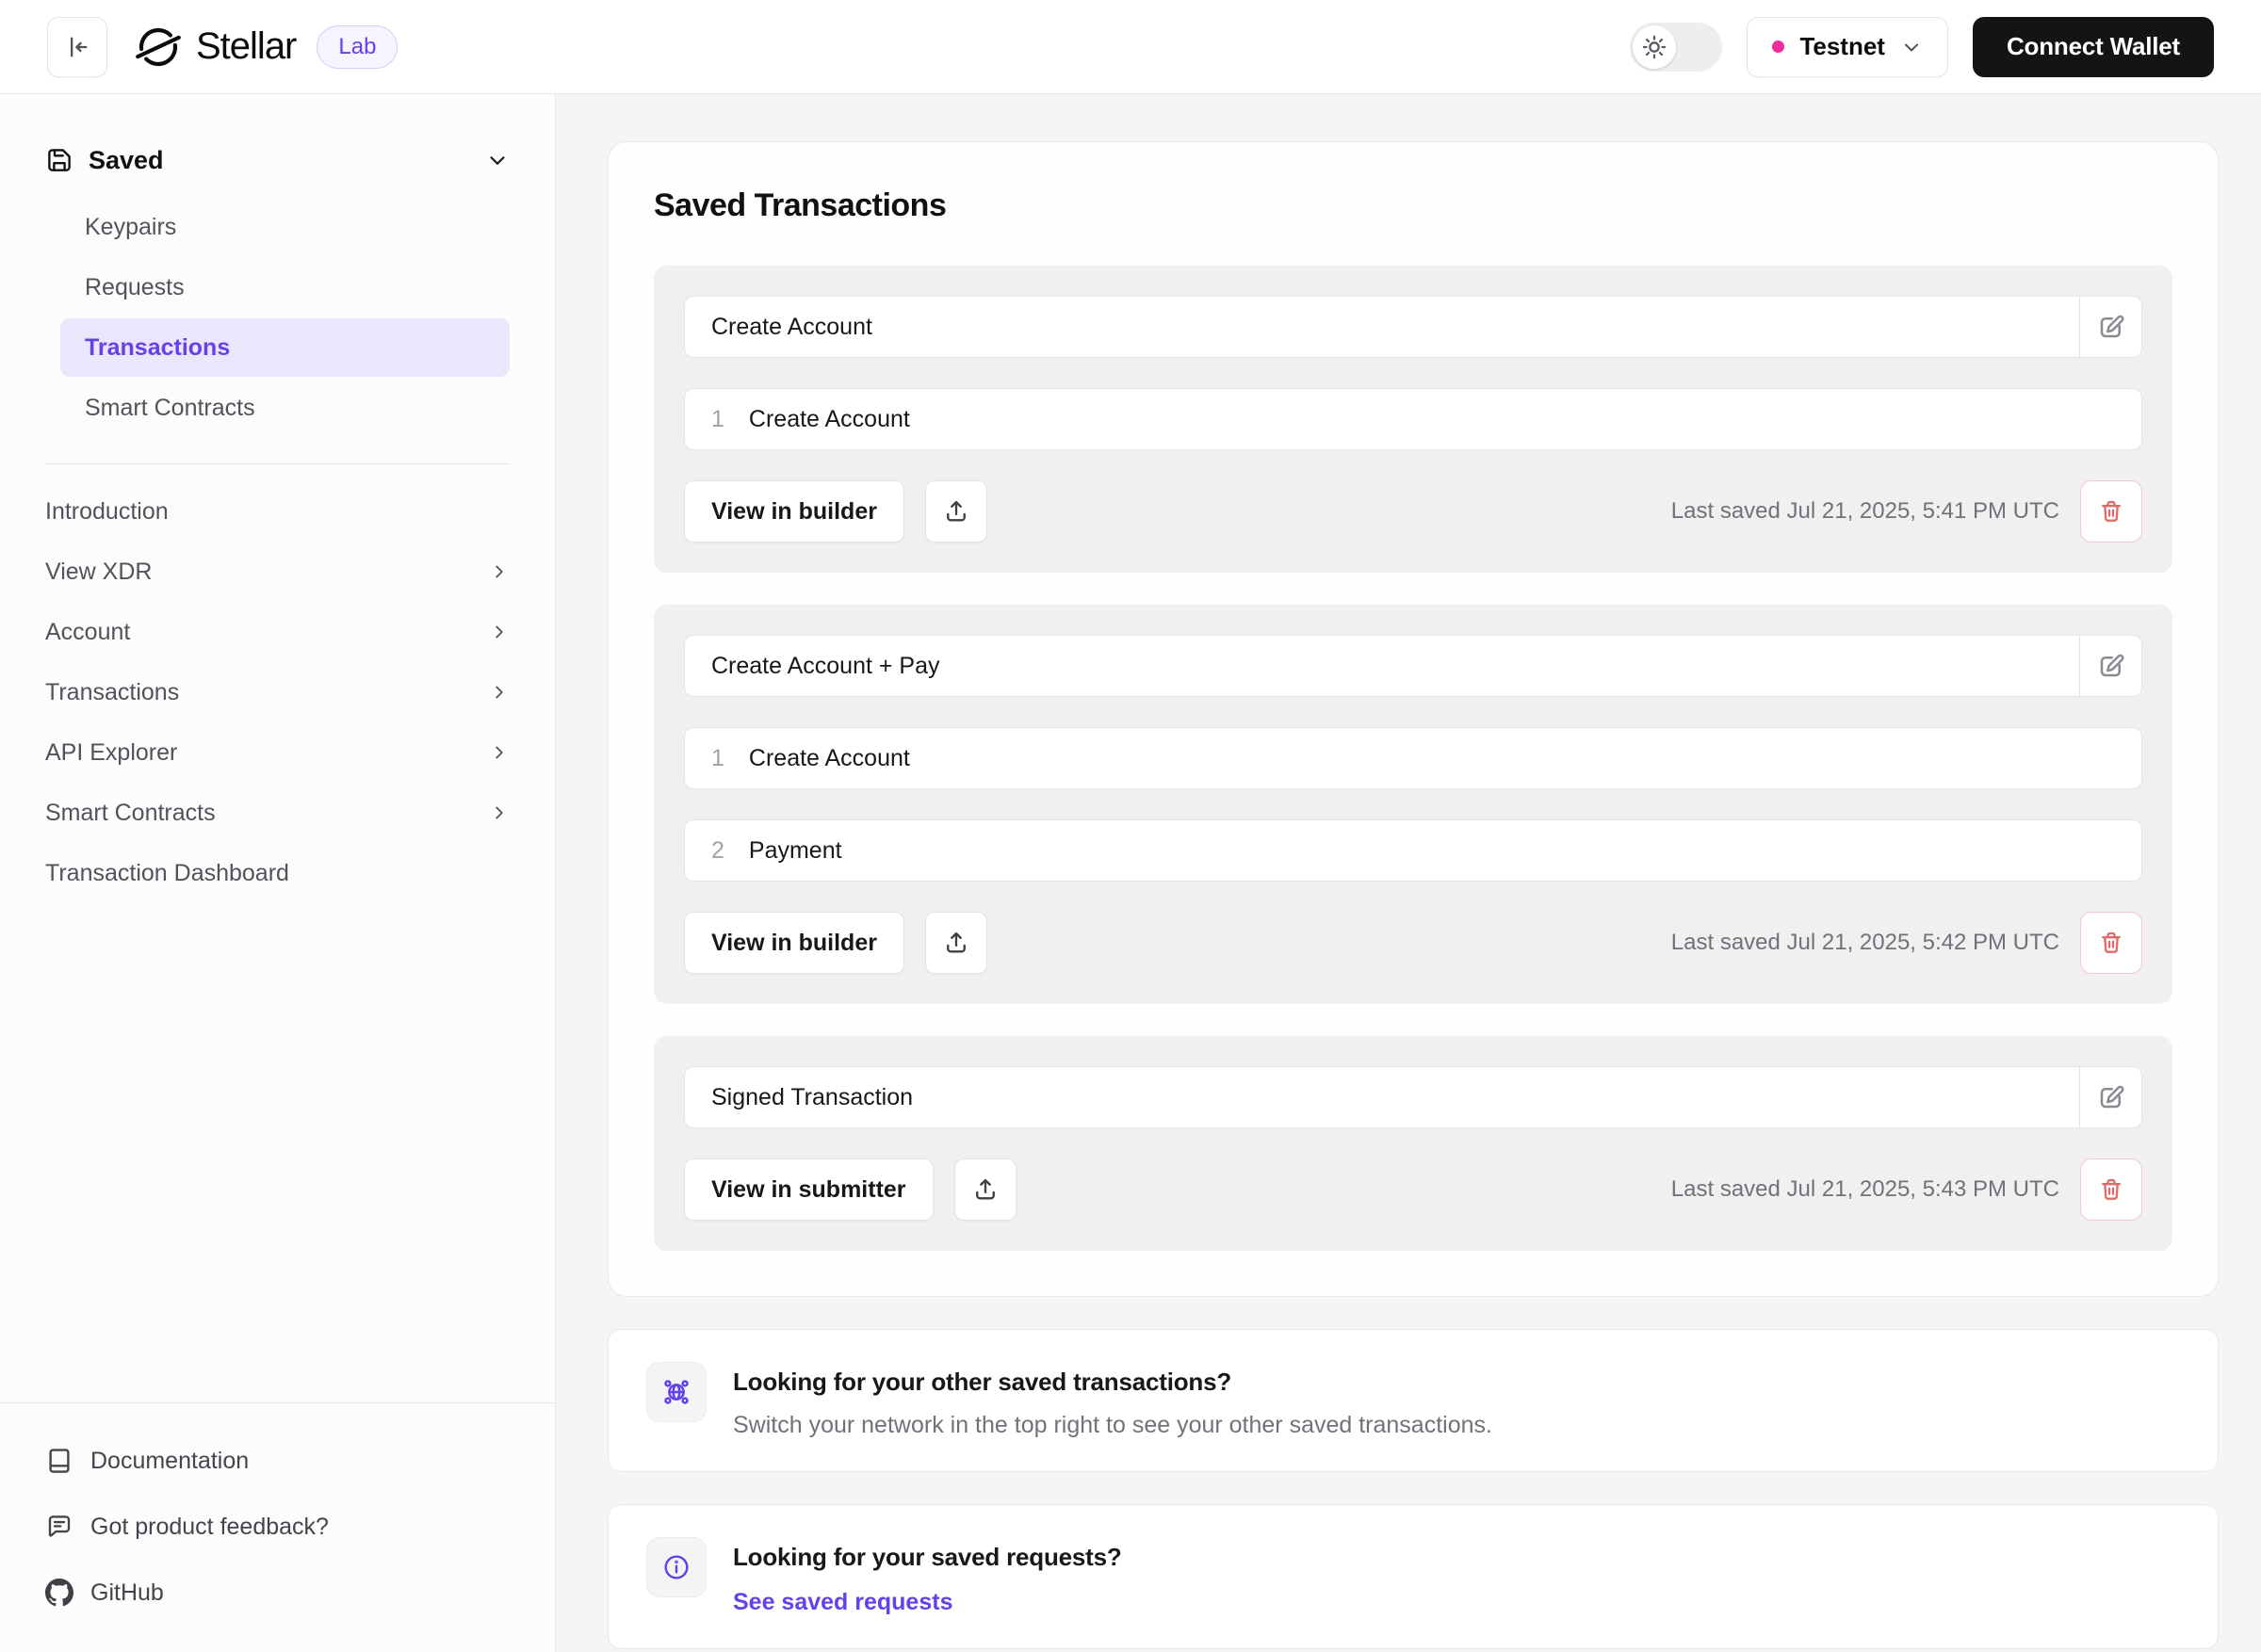 The image size is (2261, 1652). I want to click on infobox-icon-tile, so click(677, 1392).